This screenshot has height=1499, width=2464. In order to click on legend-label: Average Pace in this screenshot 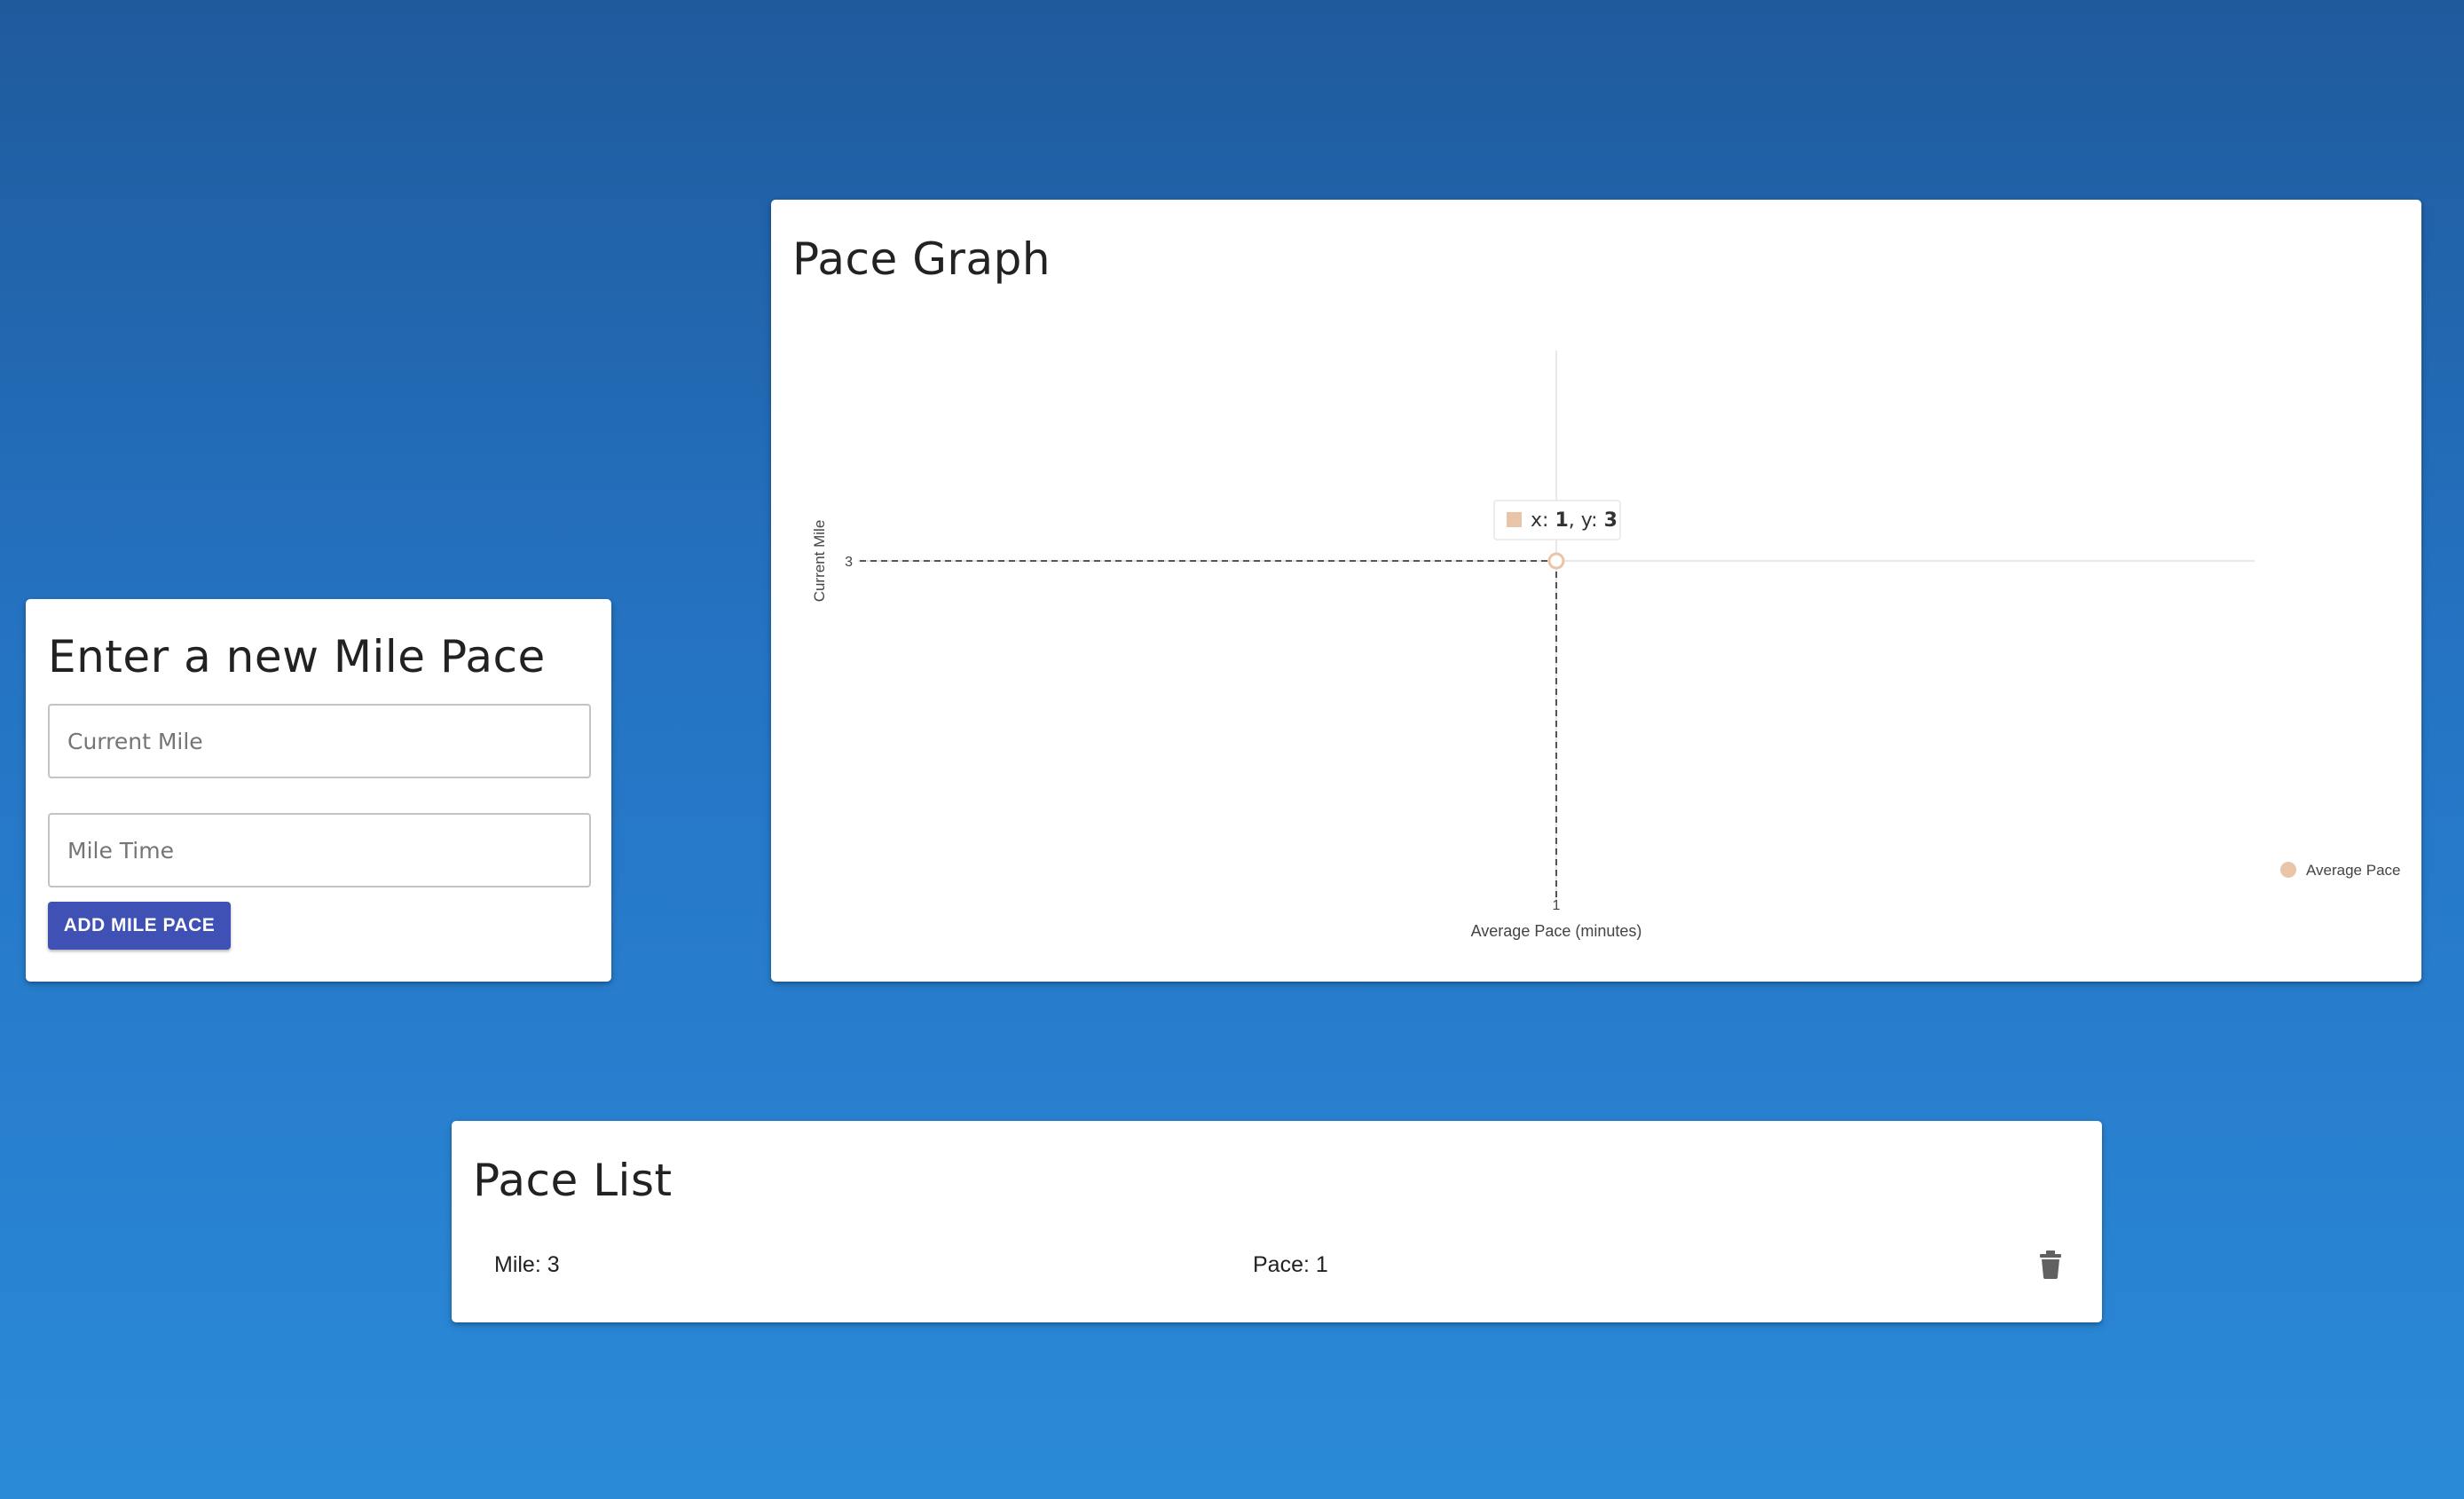, I will do `click(2353, 870)`.